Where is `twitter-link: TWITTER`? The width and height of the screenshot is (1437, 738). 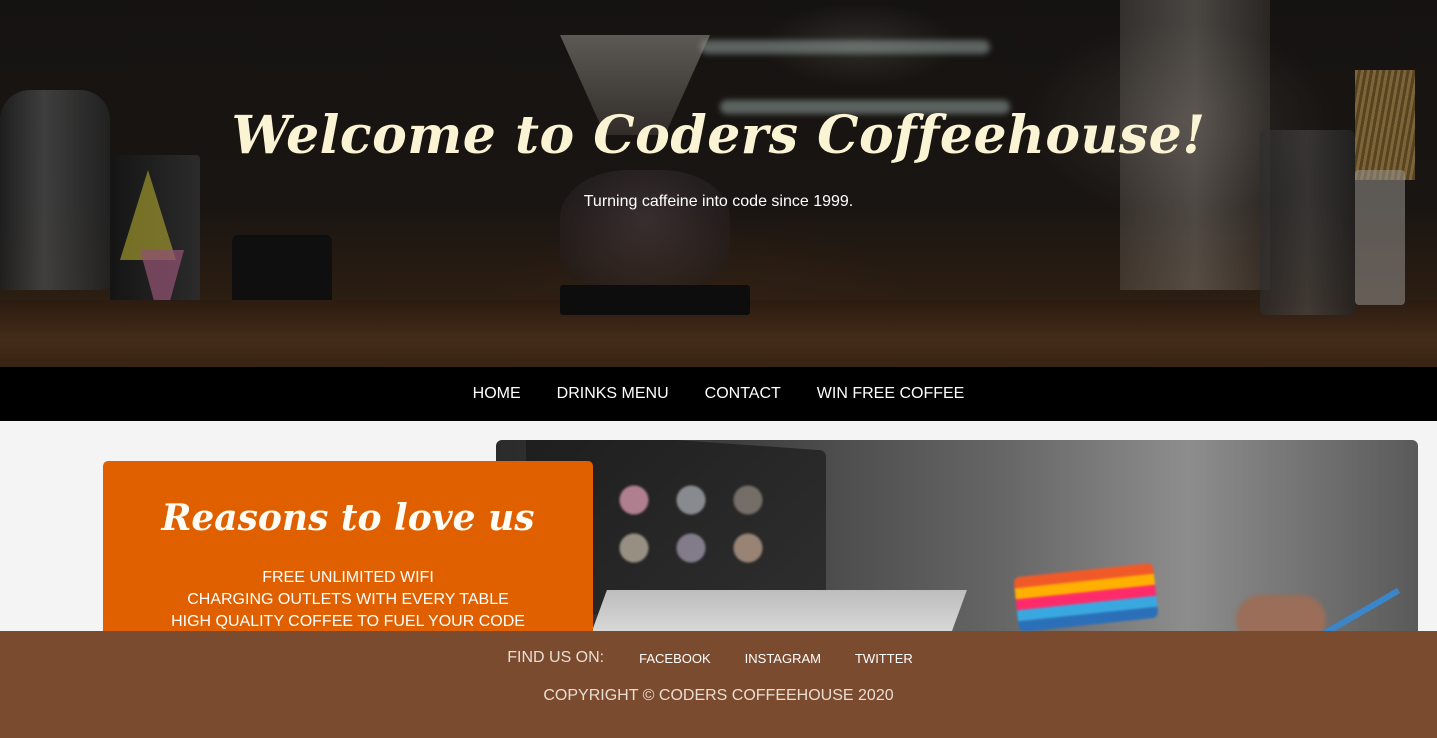
twitter-link: TWITTER is located at coordinates (884, 658).